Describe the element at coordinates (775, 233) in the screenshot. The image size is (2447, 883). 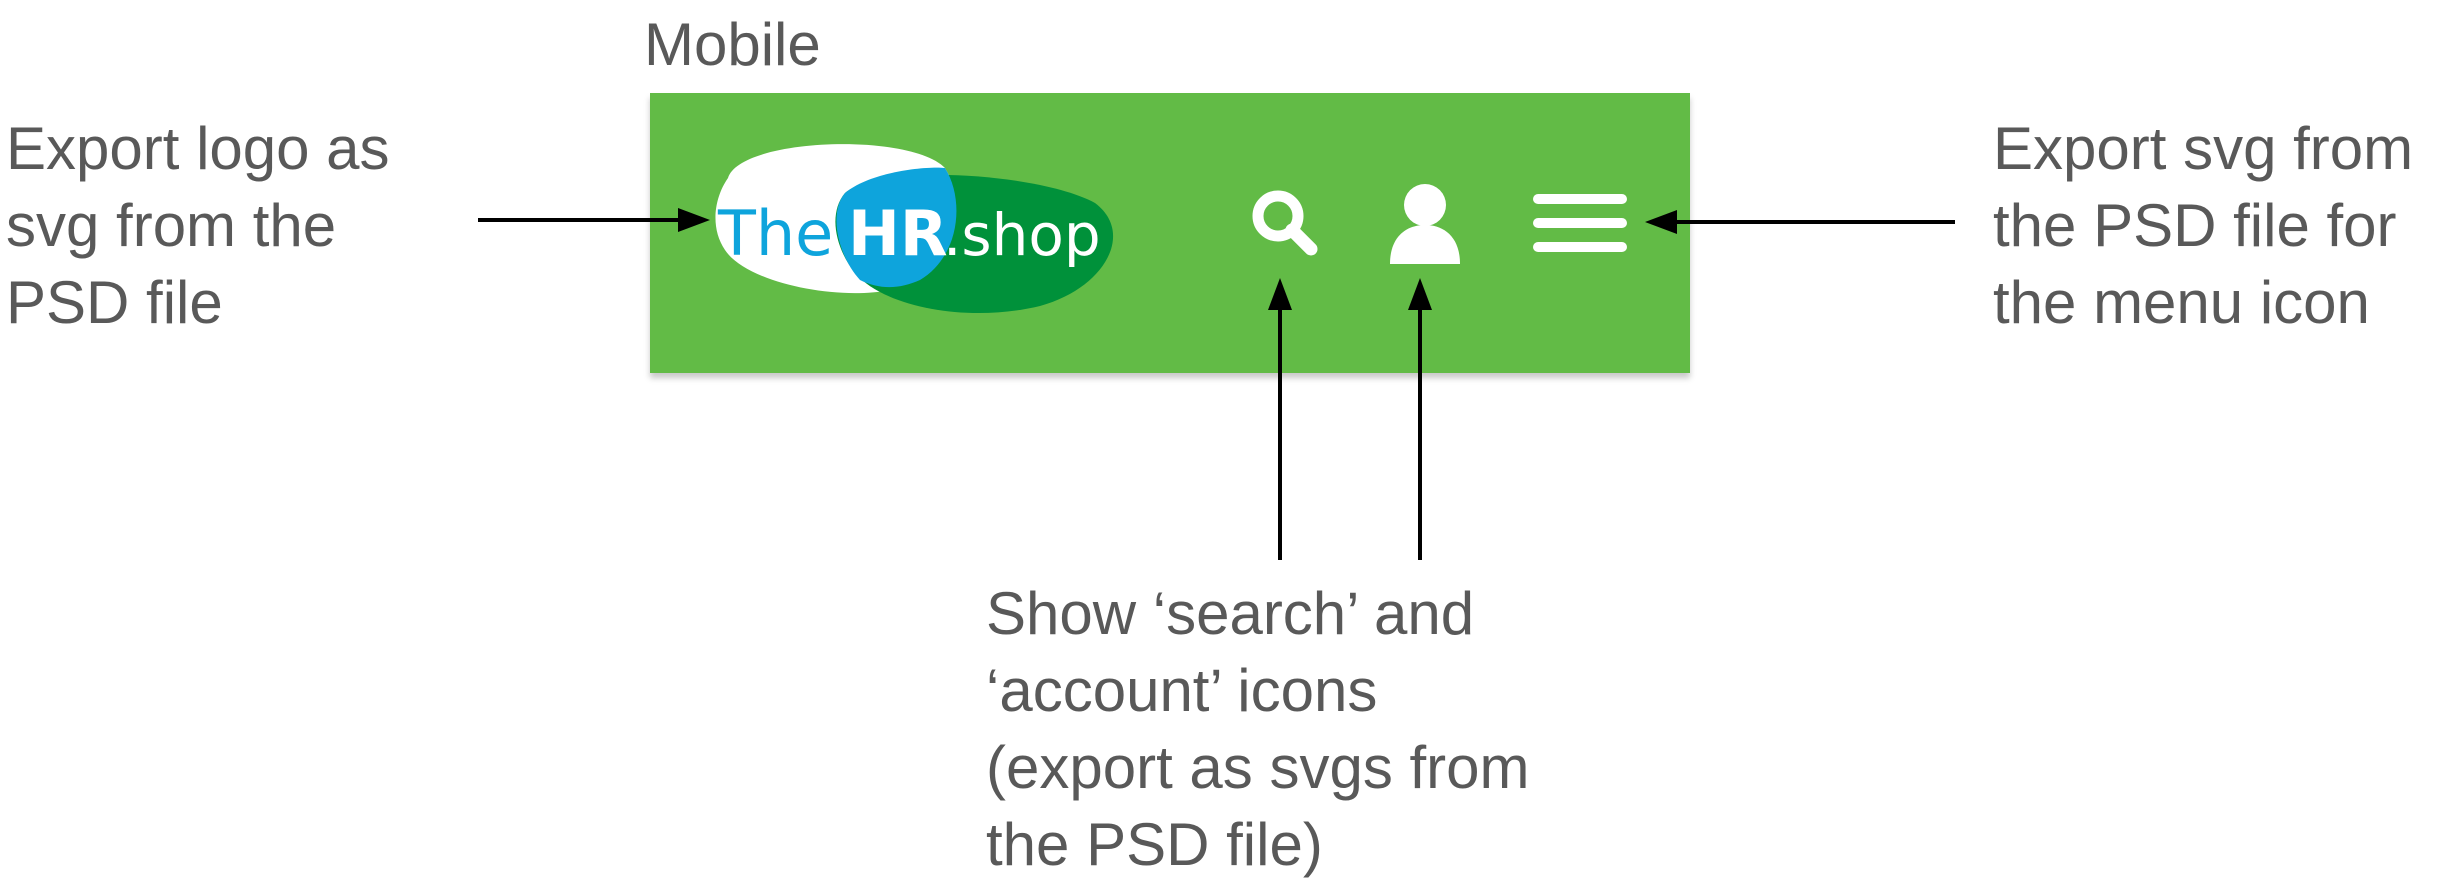
I see `logo-text-the: The` at that location.